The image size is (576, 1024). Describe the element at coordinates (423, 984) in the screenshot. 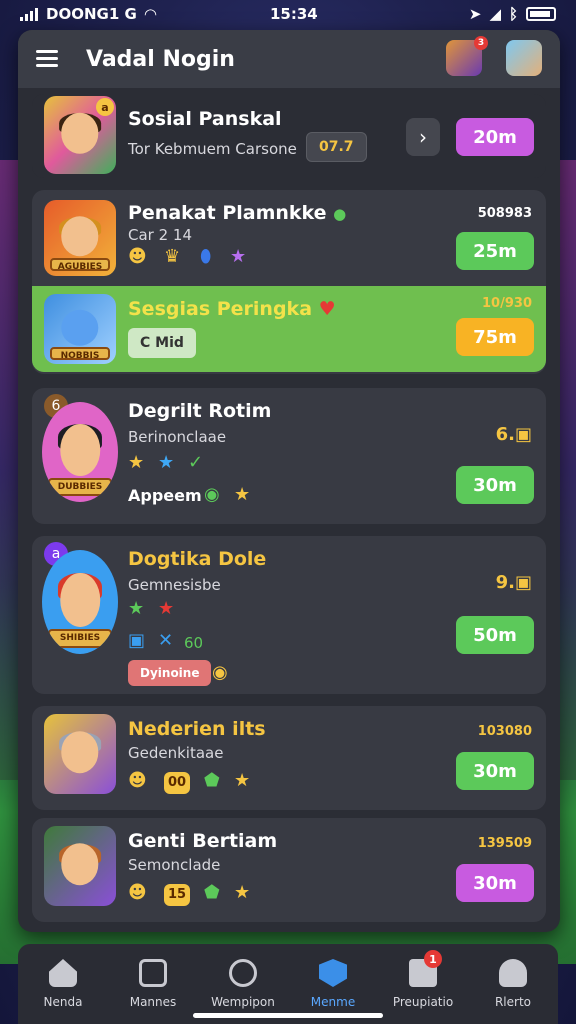

I see `nav-item-messages: 1 Preupiatio` at that location.